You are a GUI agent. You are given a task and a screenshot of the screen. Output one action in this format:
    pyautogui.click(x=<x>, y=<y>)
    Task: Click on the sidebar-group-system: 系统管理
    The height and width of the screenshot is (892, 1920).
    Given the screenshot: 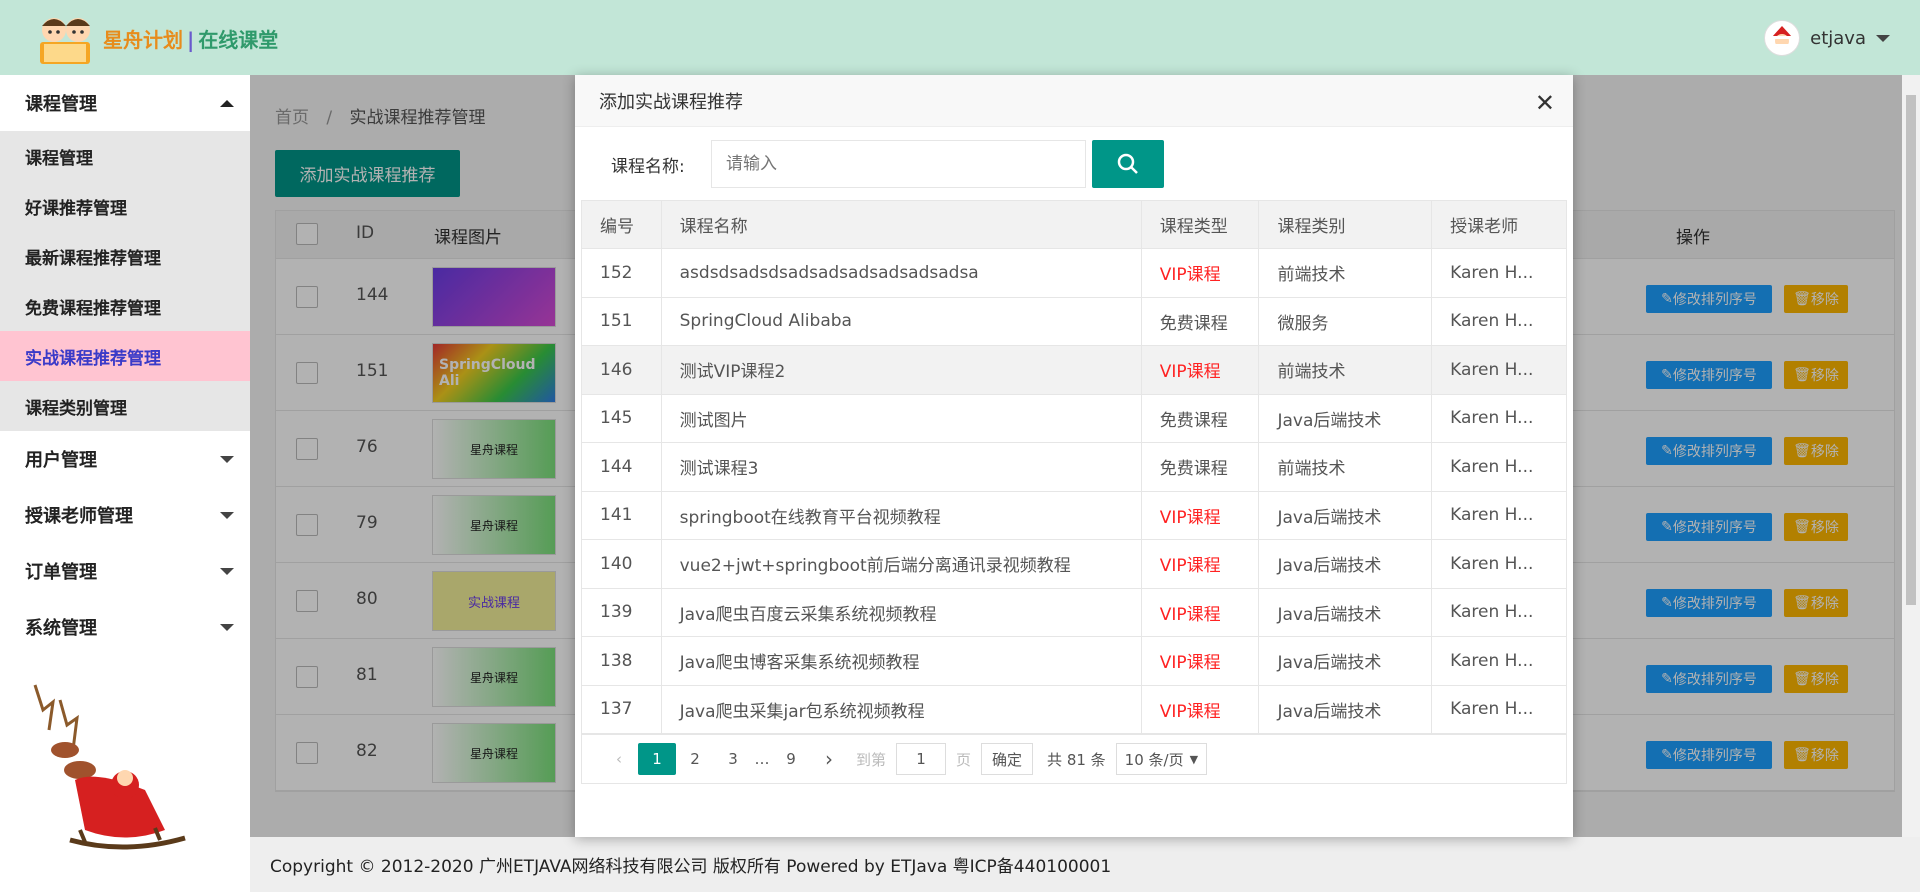 What is the action you would take?
    pyautogui.click(x=125, y=627)
    